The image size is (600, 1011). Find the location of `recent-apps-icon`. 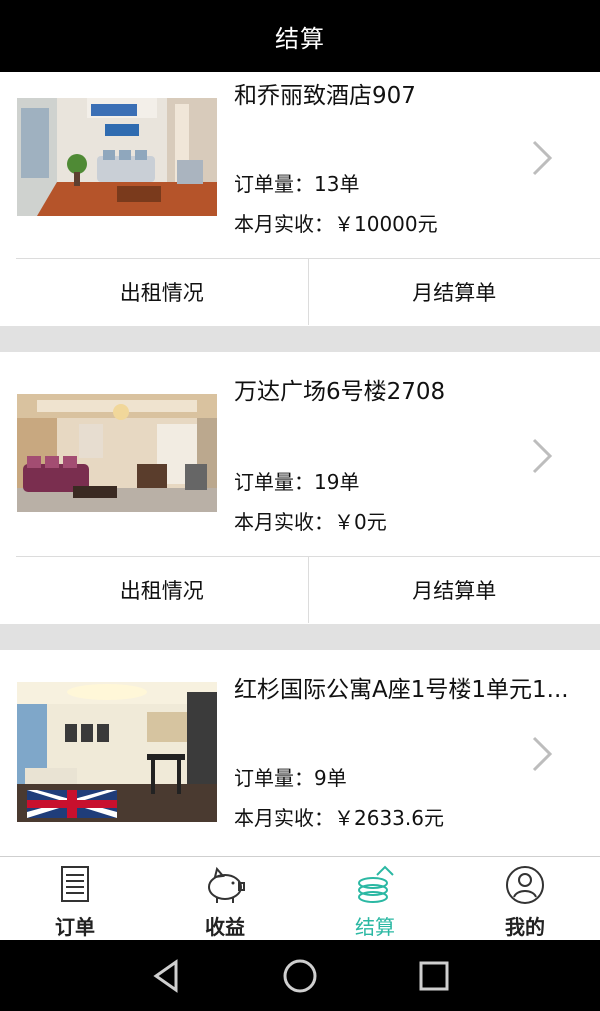

recent-apps-icon is located at coordinates (434, 976).